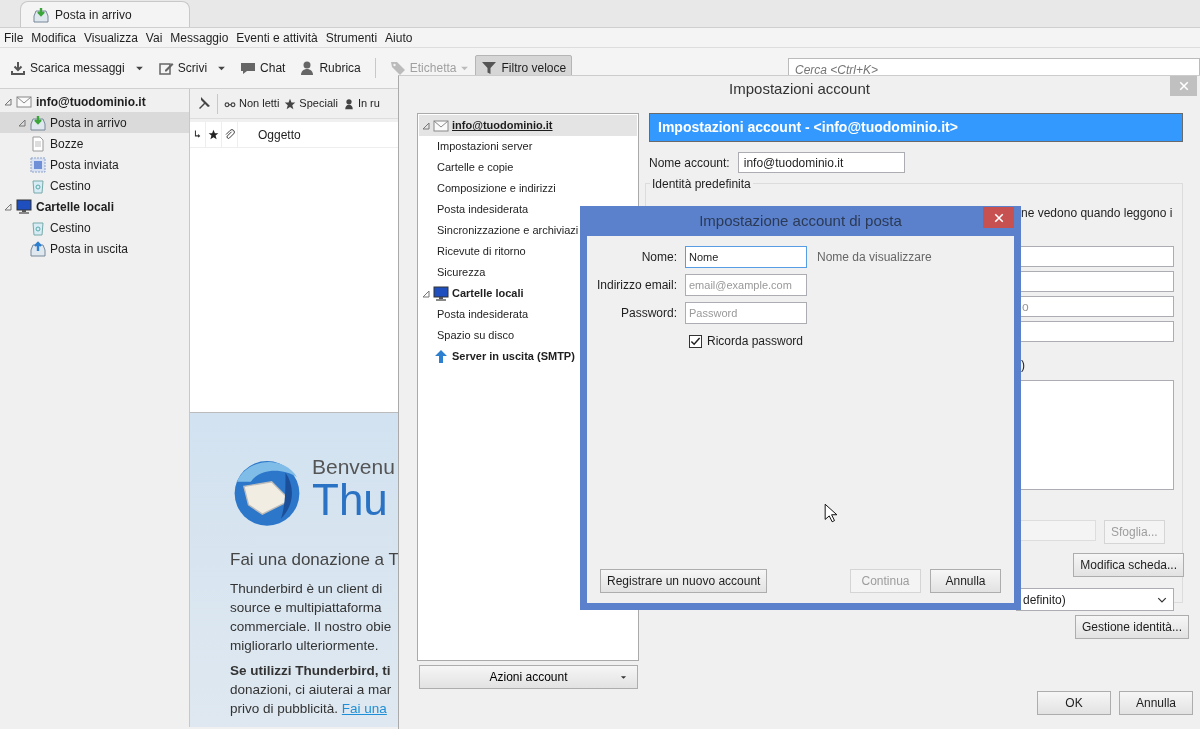  Describe the element at coordinates (399, 37) in the screenshot. I see `menu-item: Aiuto` at that location.